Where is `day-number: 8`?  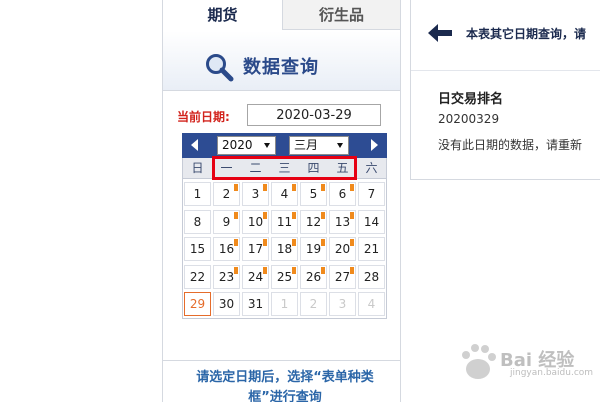
day-number: 8 is located at coordinates (197, 221).